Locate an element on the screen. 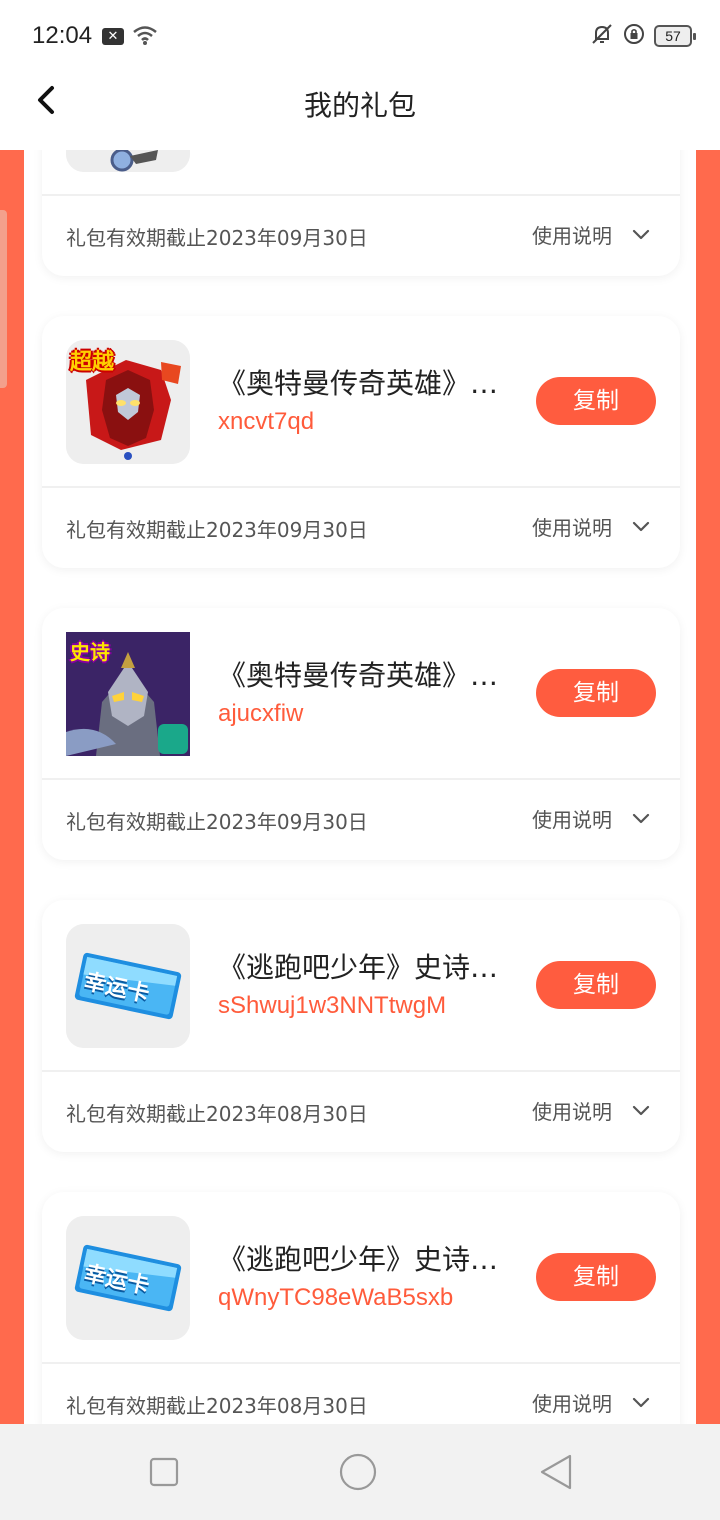 The height and width of the screenshot is (1520, 720). page-title: 我的礼包 is located at coordinates (359, 105).